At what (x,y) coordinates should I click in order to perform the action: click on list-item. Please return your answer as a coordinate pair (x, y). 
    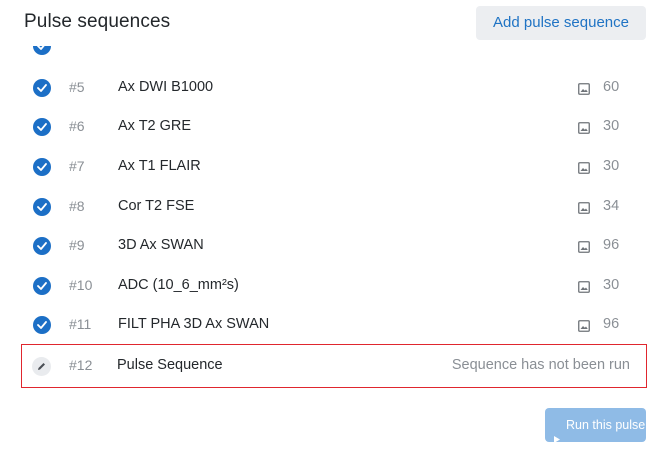
    Looking at the image, I should click on (334, 56).